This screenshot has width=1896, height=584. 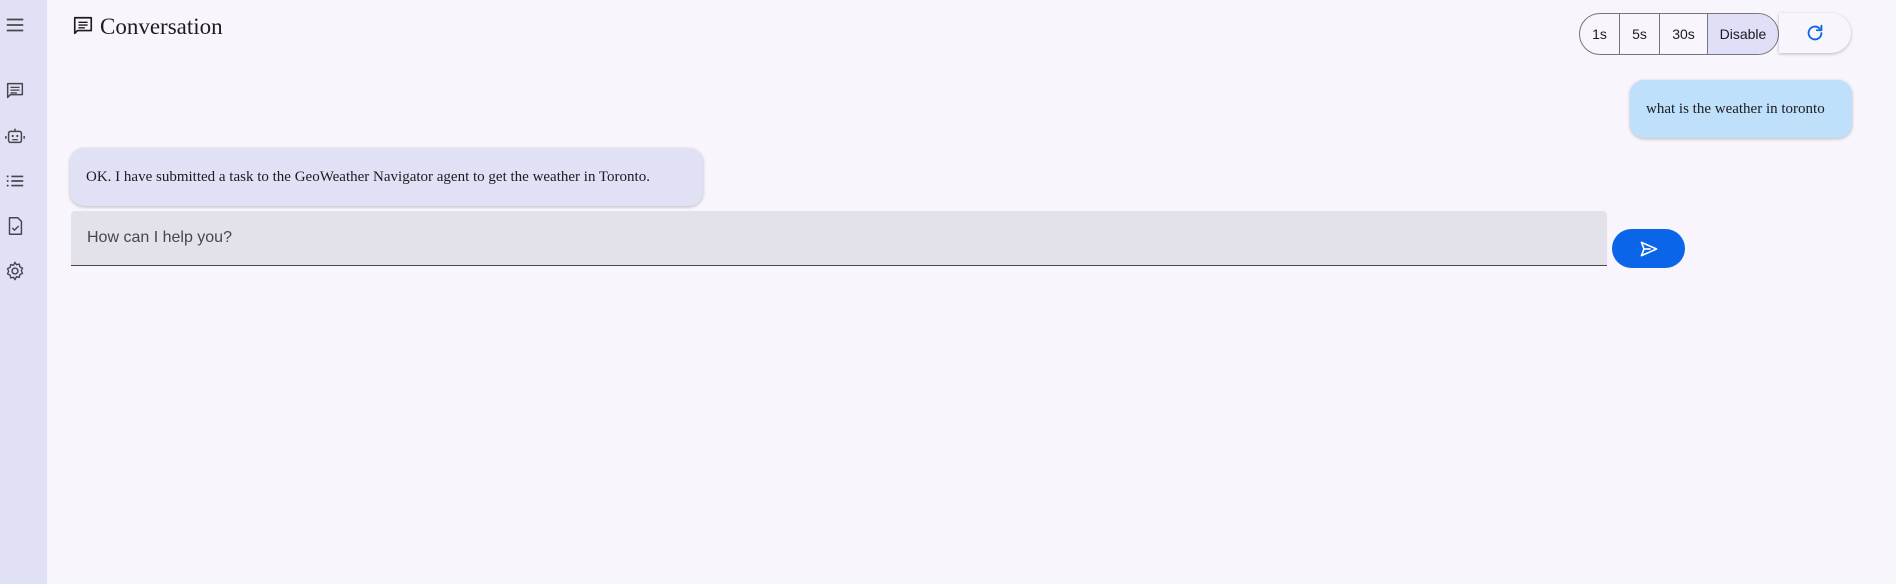 I want to click on sidebar-item-list, so click(x=15, y=181).